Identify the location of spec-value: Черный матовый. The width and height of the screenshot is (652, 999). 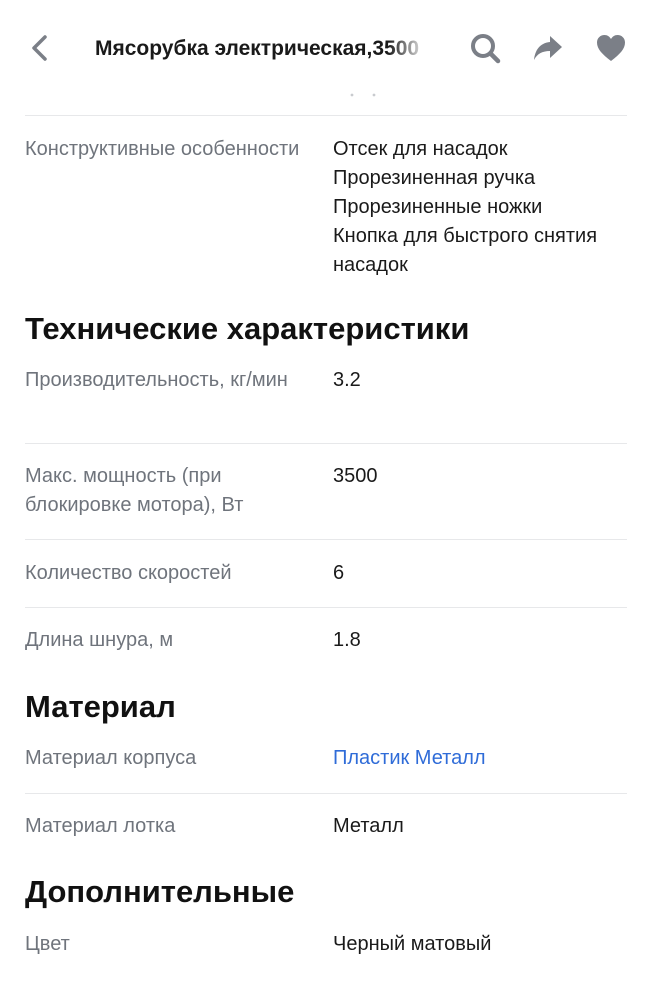
(412, 944).